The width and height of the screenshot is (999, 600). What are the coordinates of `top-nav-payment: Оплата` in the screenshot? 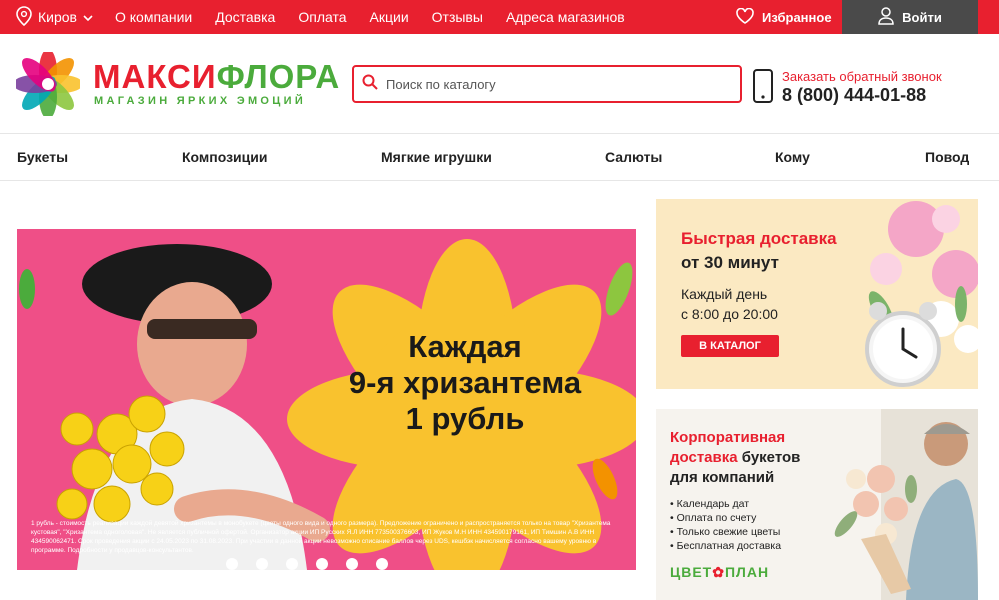 It's located at (322, 17).